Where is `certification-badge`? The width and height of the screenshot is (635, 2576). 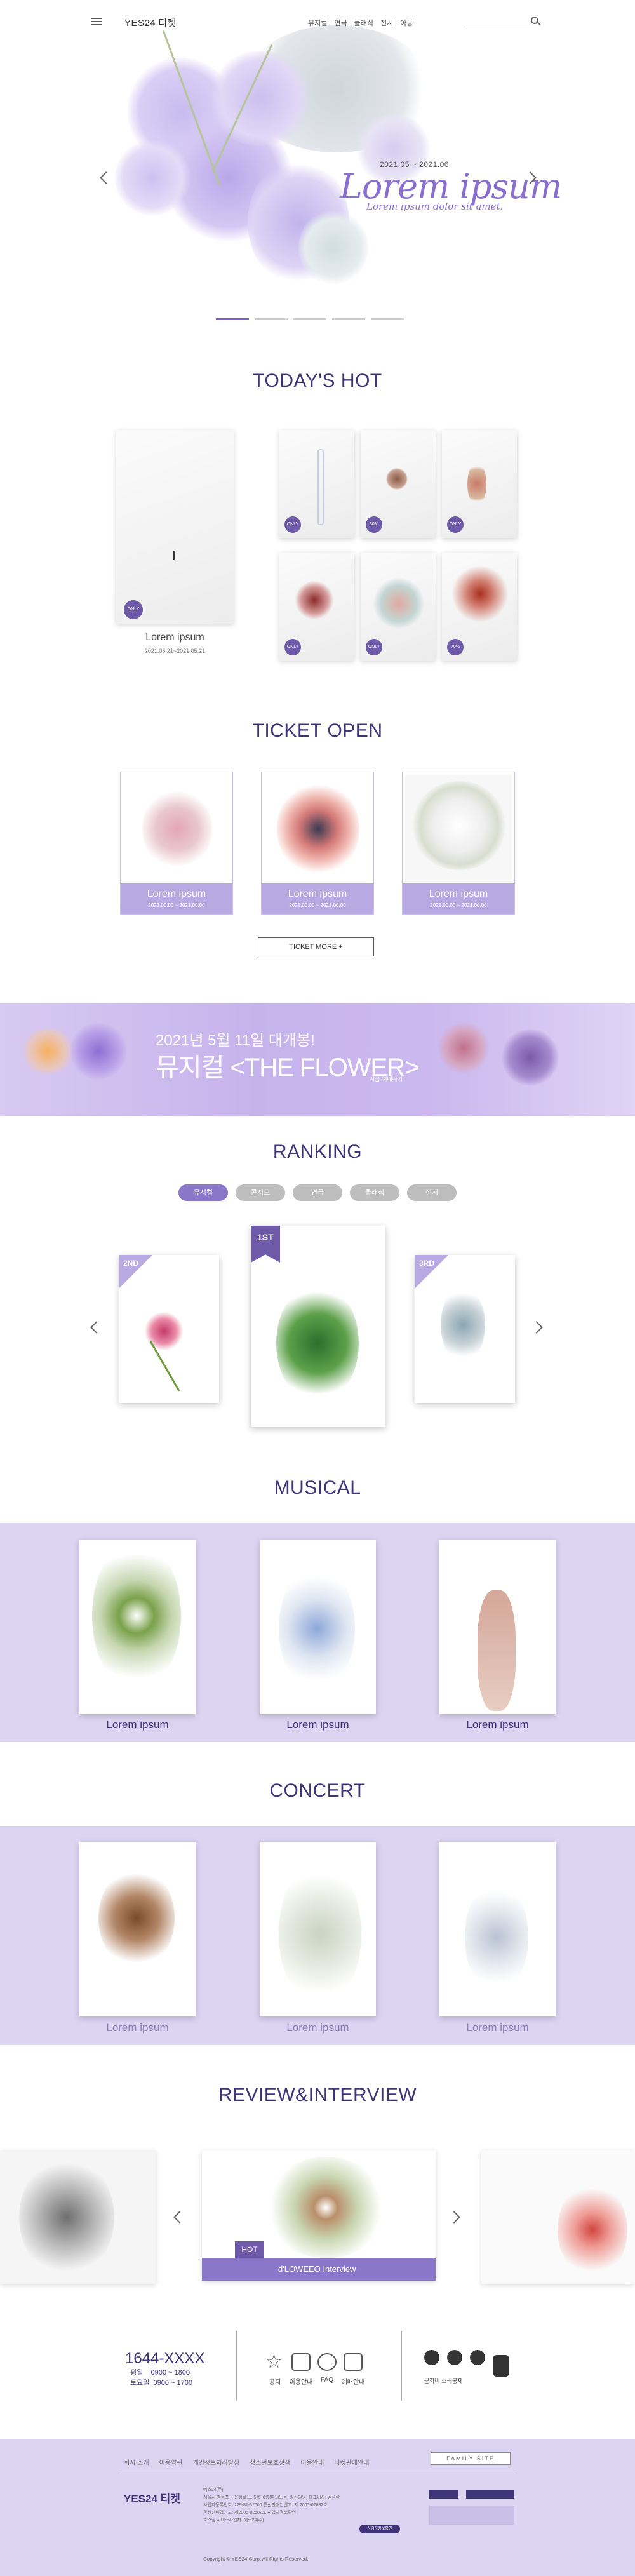 certification-badge is located at coordinates (490, 2494).